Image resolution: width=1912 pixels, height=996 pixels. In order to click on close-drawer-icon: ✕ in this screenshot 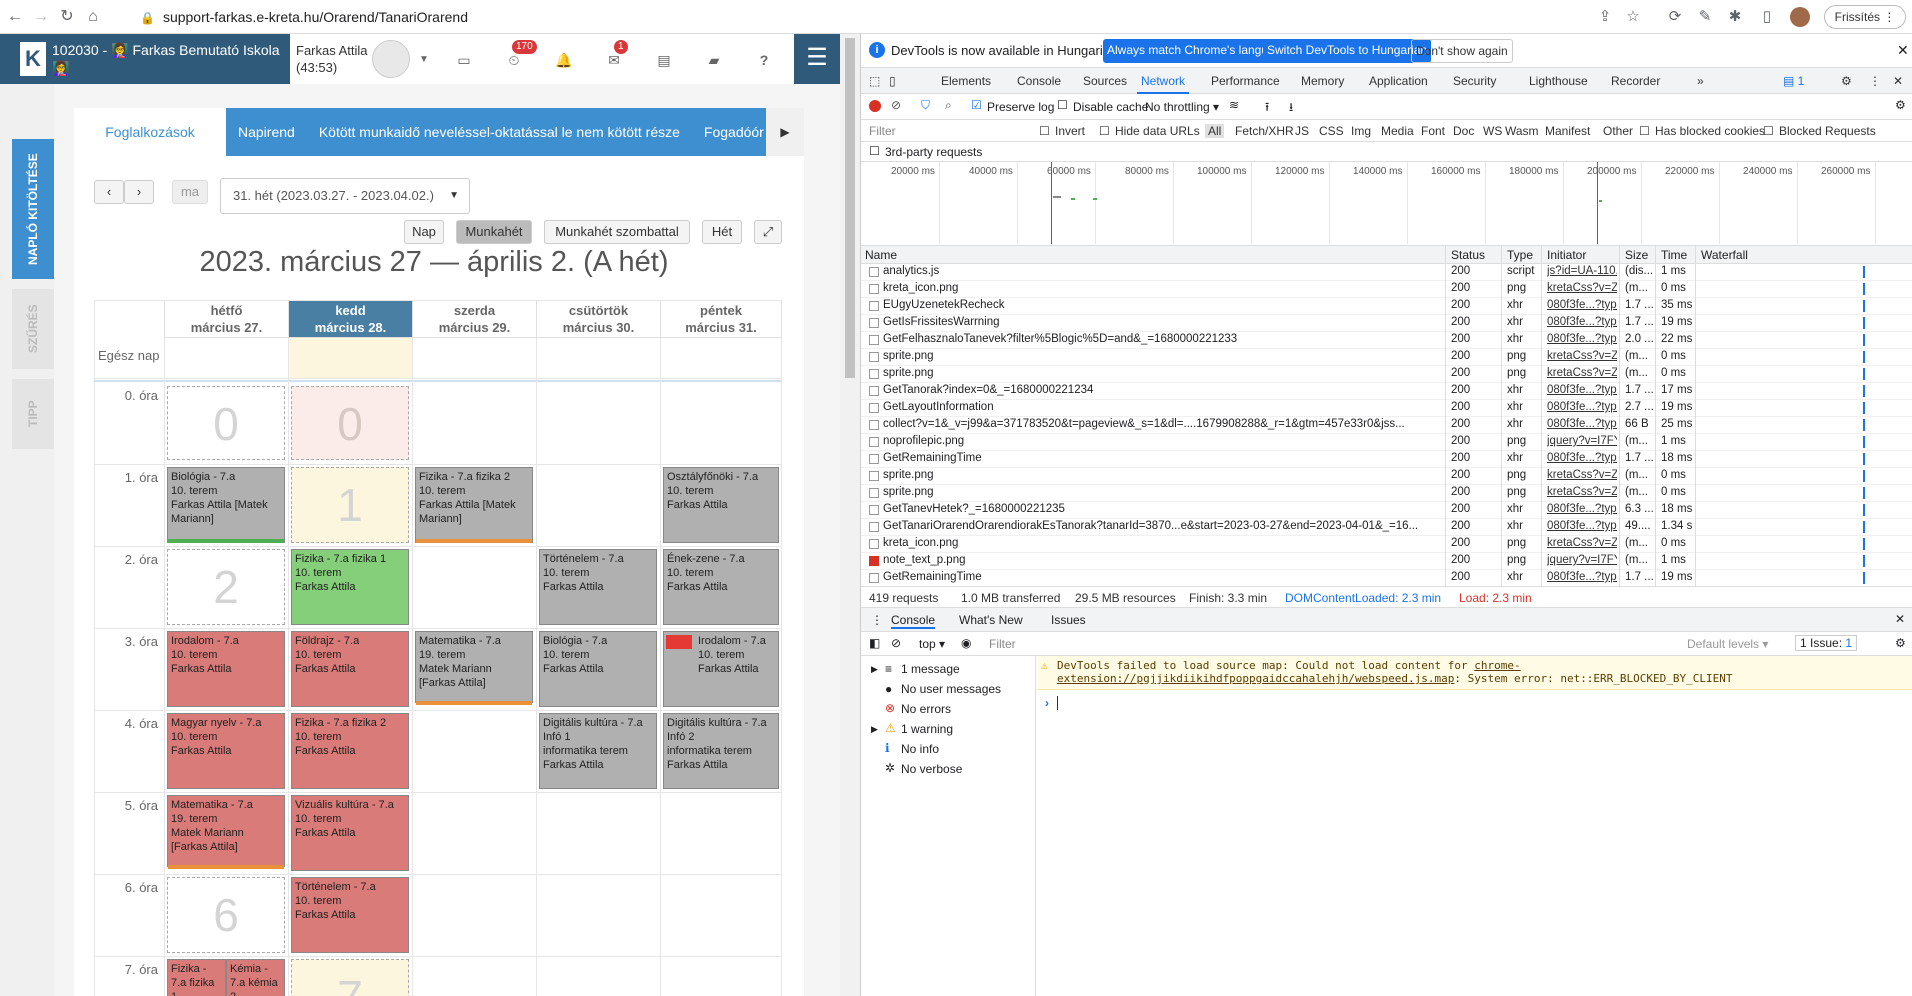, I will do `click(1900, 619)`.